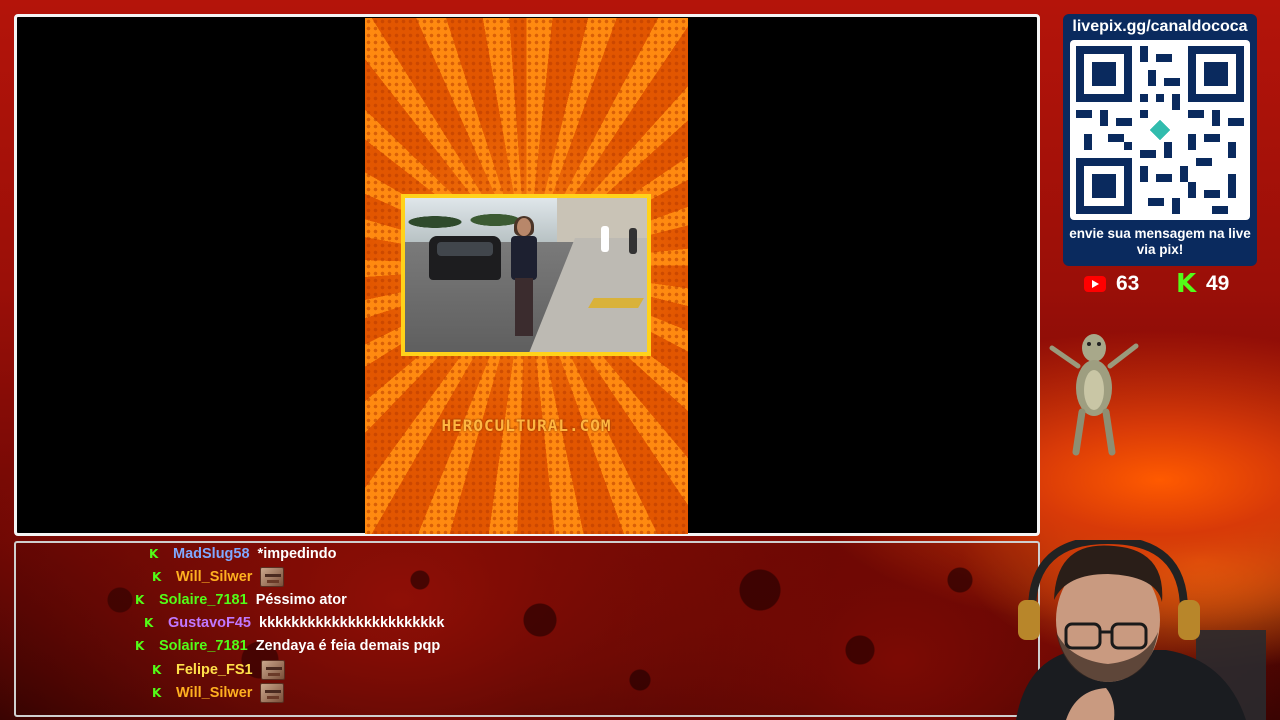 The image size is (1280, 720). I want to click on youtube-icon, so click(1095, 284).